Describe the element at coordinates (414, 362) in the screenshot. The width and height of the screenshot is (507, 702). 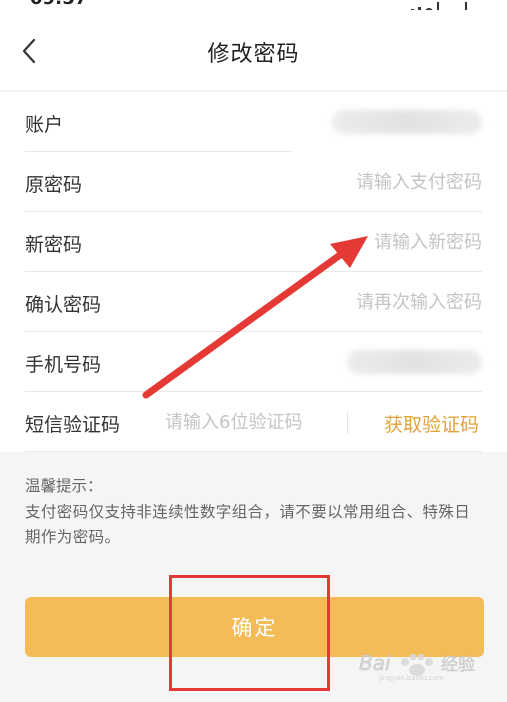
I see `phone-value-redacted` at that location.